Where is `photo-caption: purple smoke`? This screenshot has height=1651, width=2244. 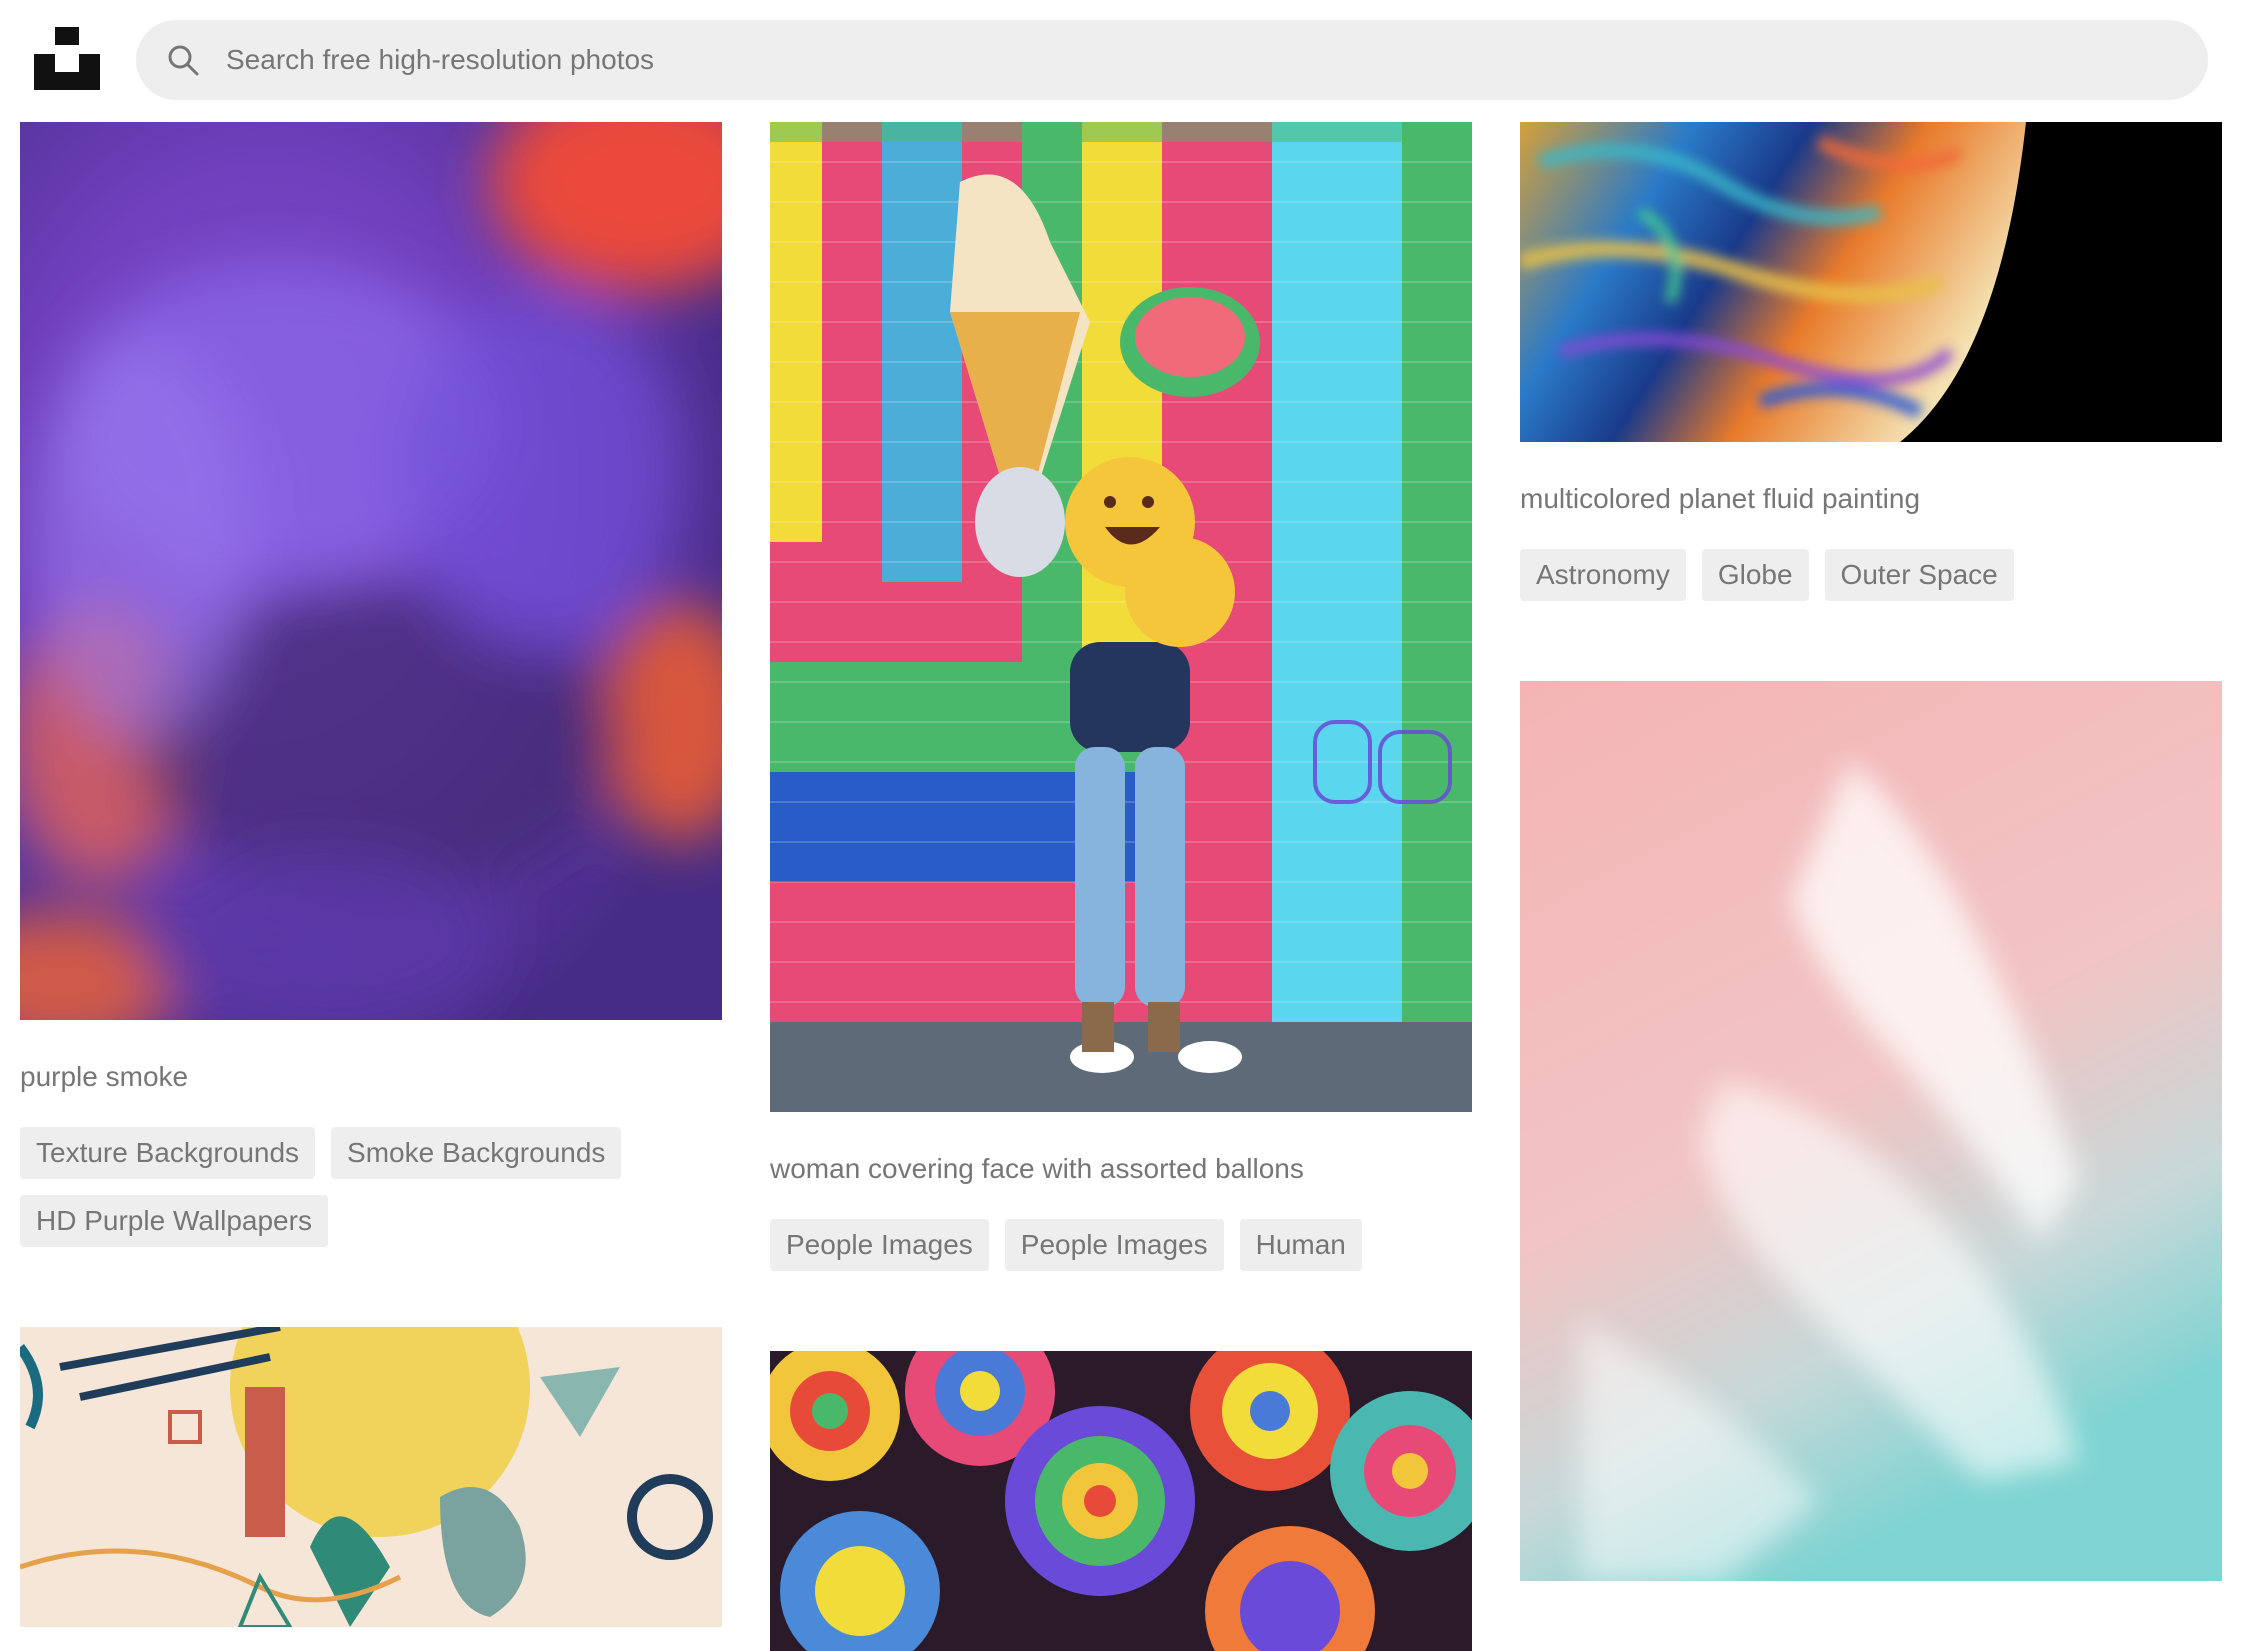
photo-caption: purple smoke is located at coordinates (104, 1076).